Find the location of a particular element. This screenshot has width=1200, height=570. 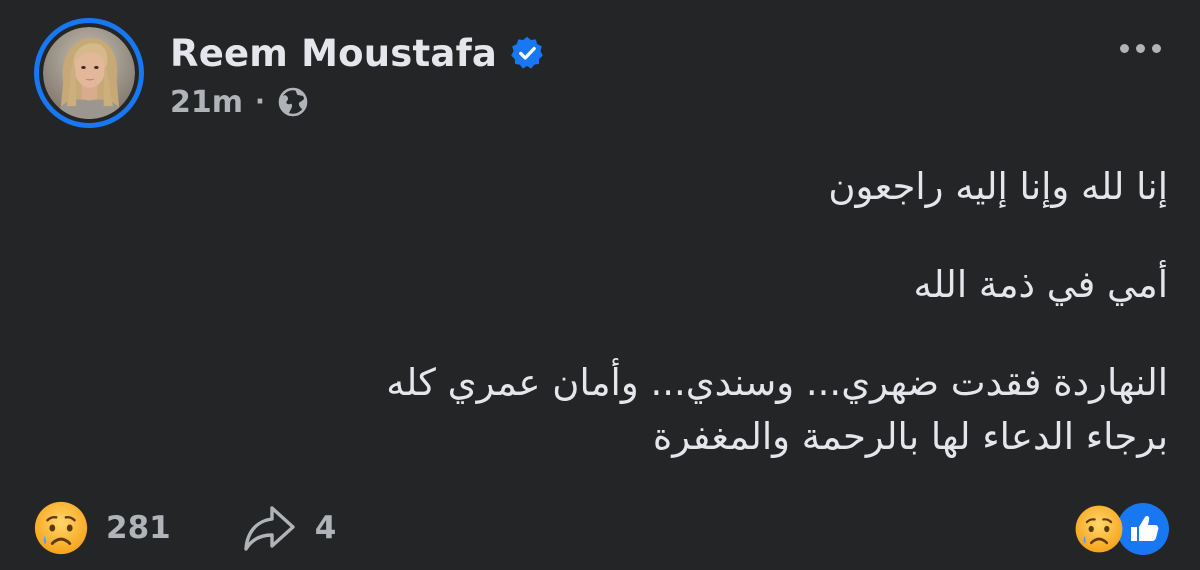

post-text-line: برجاء الدعاء لها بالرحمة والمغفرة is located at coordinates (910, 436).